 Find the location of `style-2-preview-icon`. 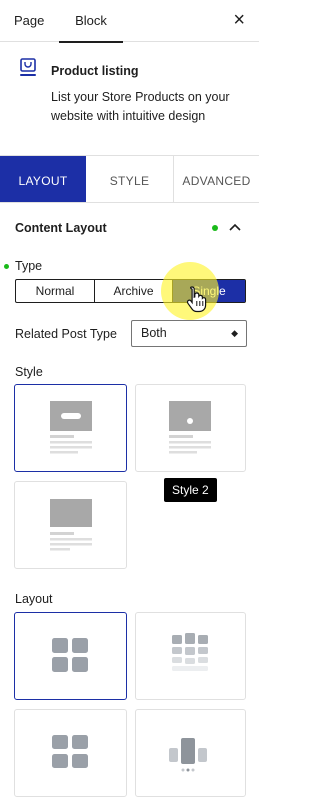

style-2-preview-icon is located at coordinates (190, 427).